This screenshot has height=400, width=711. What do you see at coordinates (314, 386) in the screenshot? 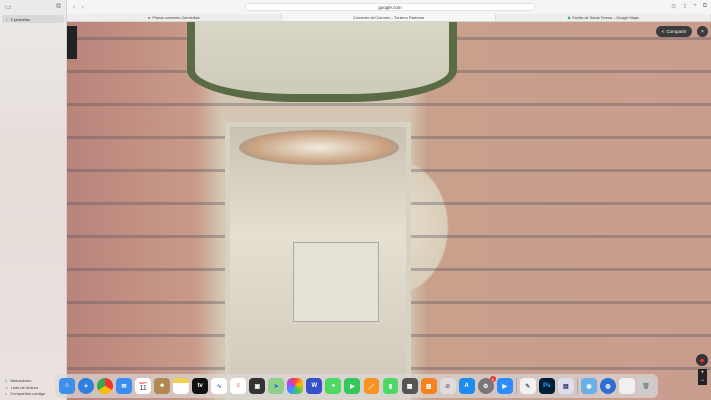
I see `wordpress-icon: W` at bounding box center [314, 386].